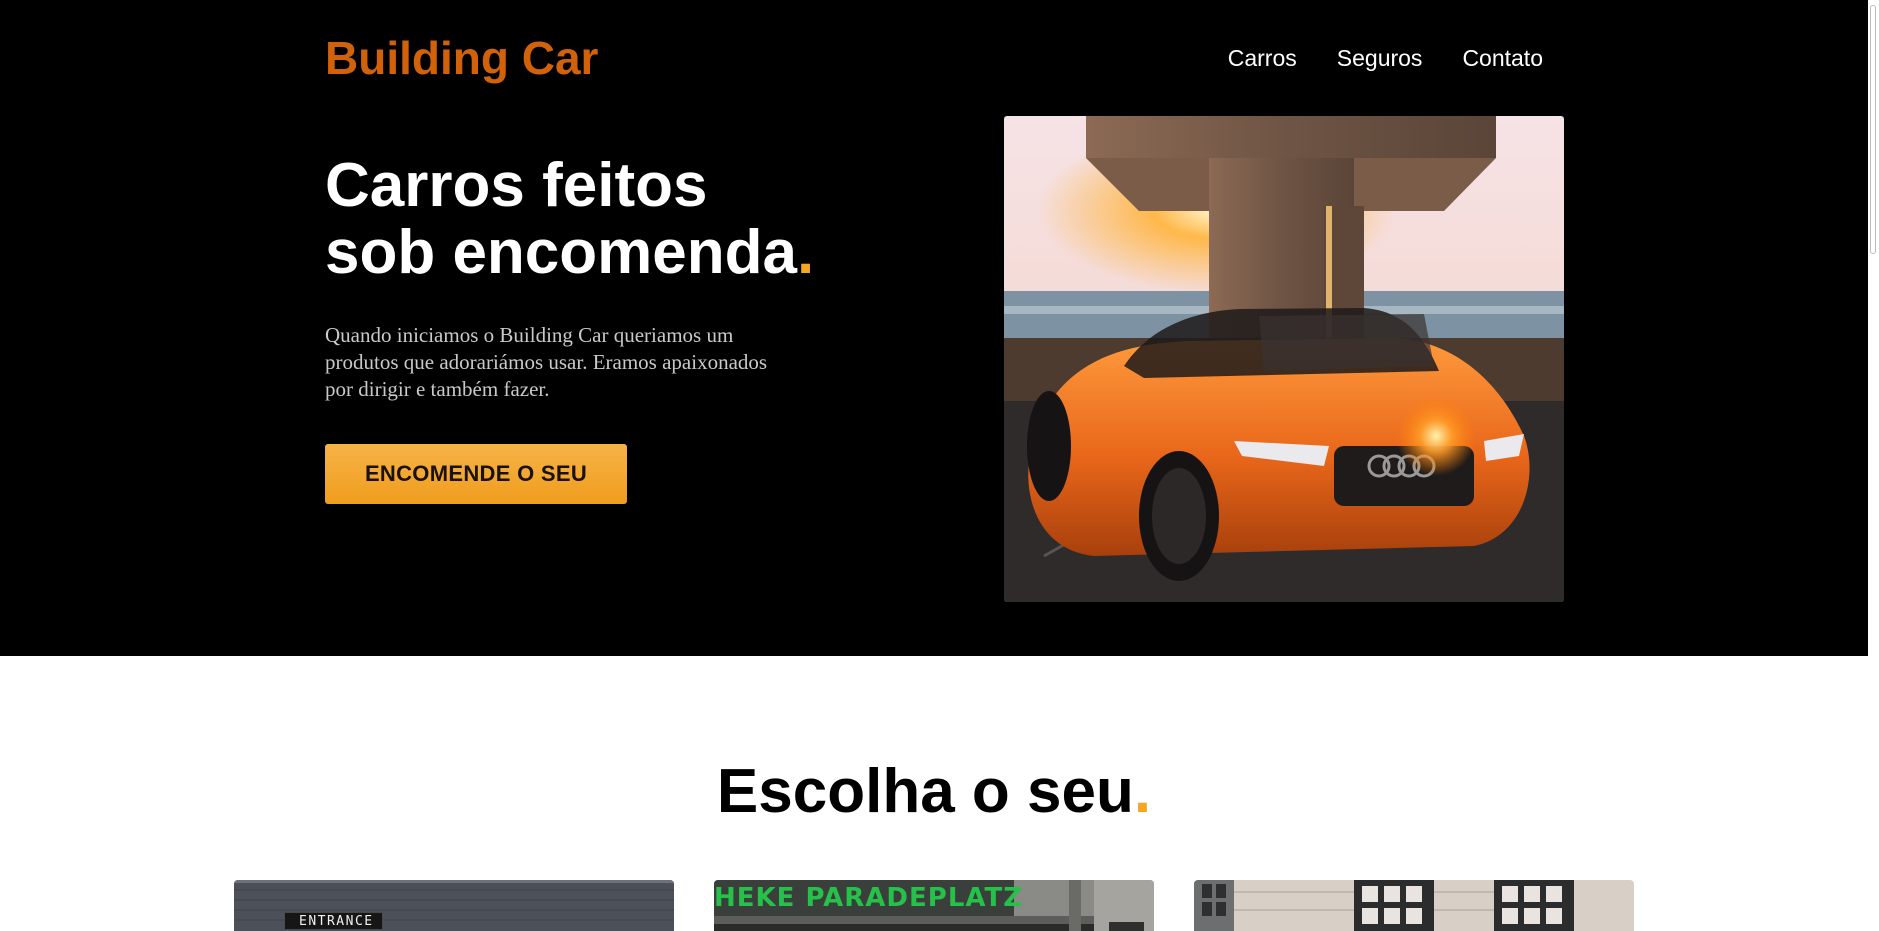  I want to click on car-card-2: HEKE PARADEPLATZ, so click(934, 905).